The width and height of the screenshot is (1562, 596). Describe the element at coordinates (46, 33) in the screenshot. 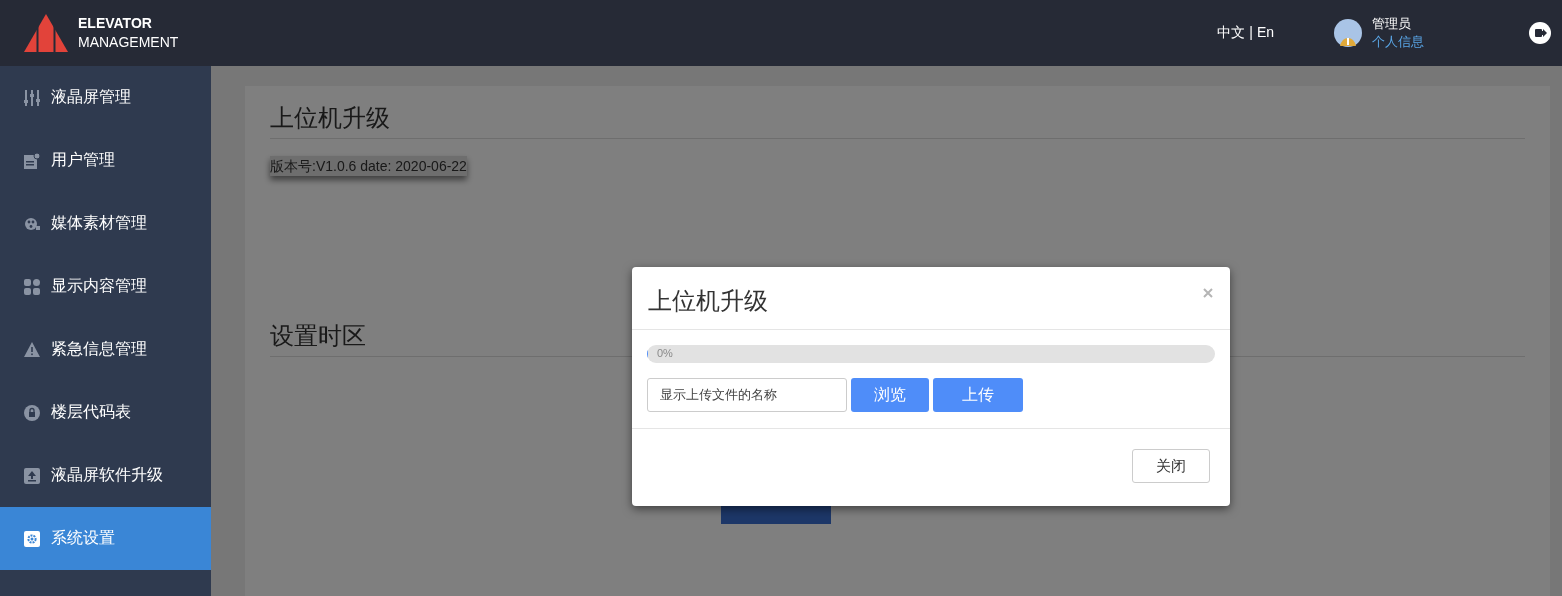

I see `logo-icon` at that location.